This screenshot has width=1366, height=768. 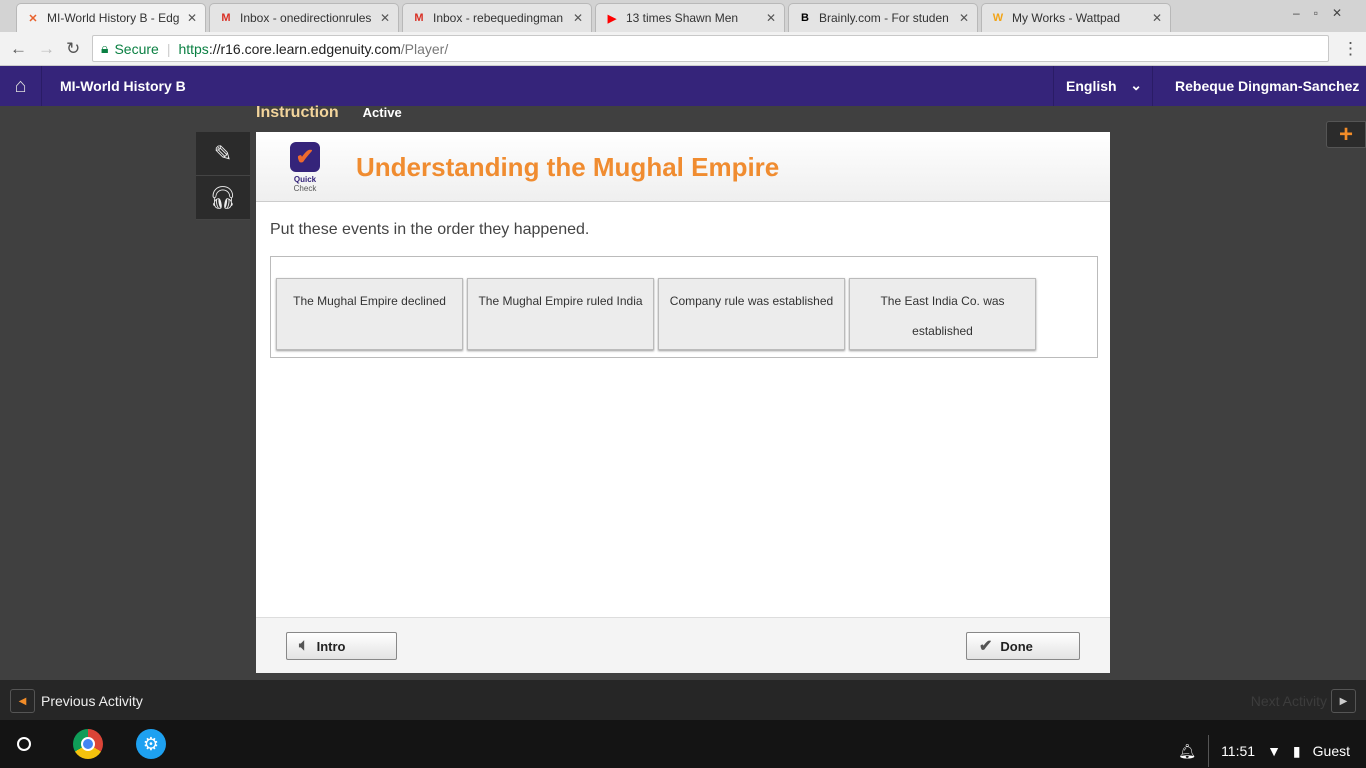 I want to click on chrome-icon, so click(x=88, y=744).